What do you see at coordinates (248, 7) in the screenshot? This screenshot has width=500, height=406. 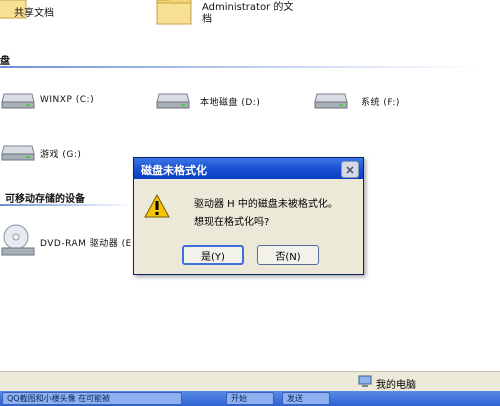 I see `folder-label: Administrator 的文` at bounding box center [248, 7].